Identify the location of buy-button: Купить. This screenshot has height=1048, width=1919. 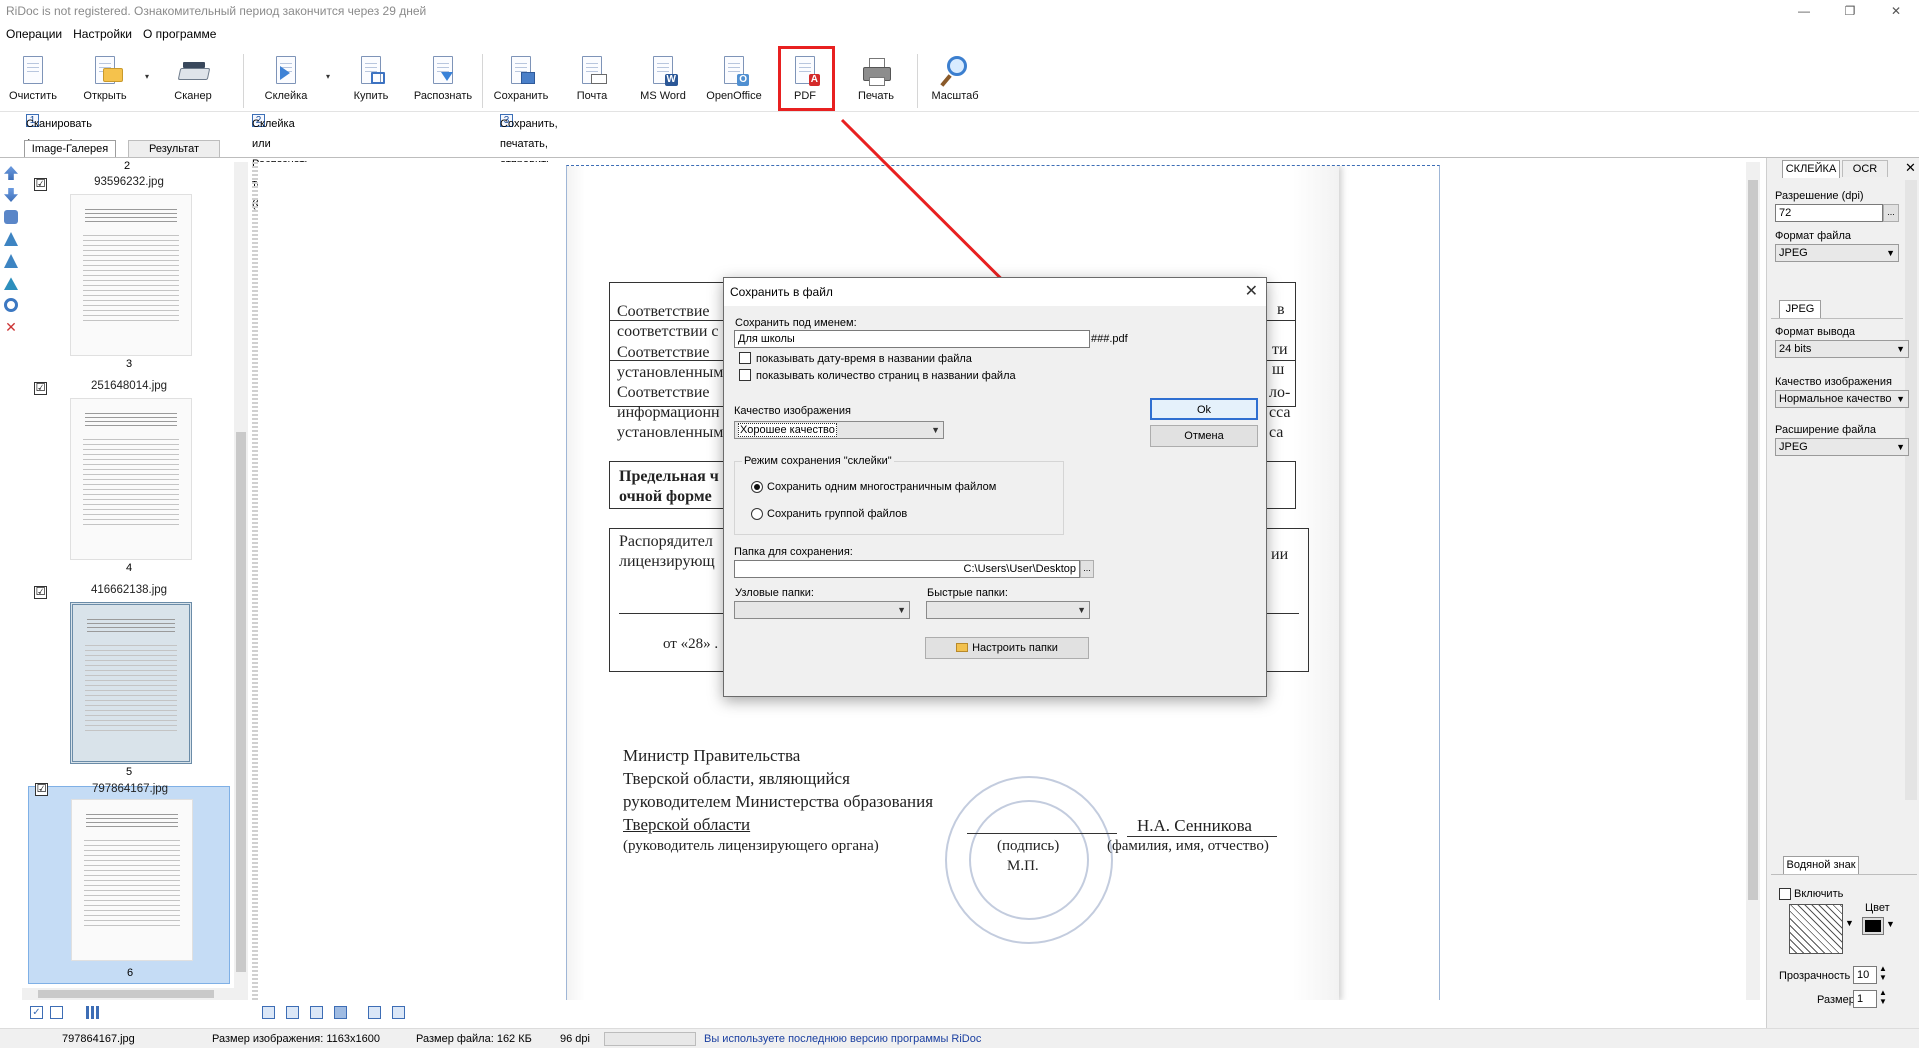
(371, 82).